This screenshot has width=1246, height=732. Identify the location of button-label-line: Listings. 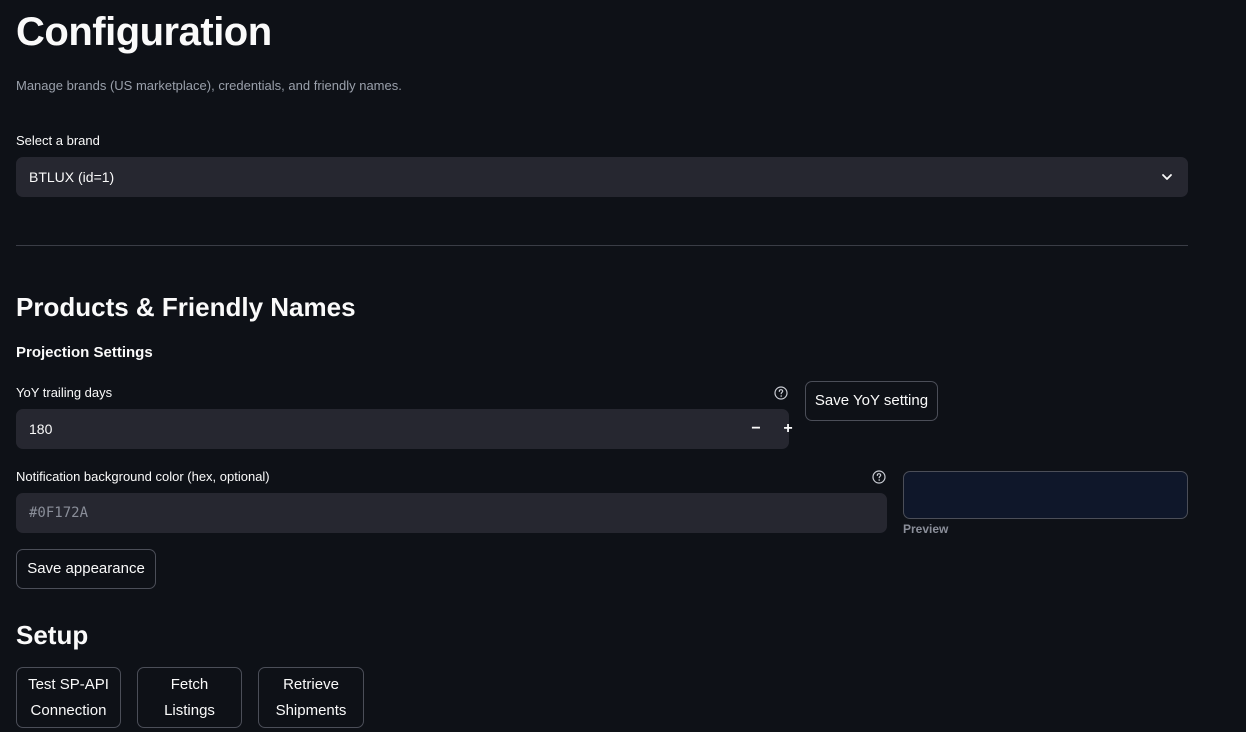
(189, 710).